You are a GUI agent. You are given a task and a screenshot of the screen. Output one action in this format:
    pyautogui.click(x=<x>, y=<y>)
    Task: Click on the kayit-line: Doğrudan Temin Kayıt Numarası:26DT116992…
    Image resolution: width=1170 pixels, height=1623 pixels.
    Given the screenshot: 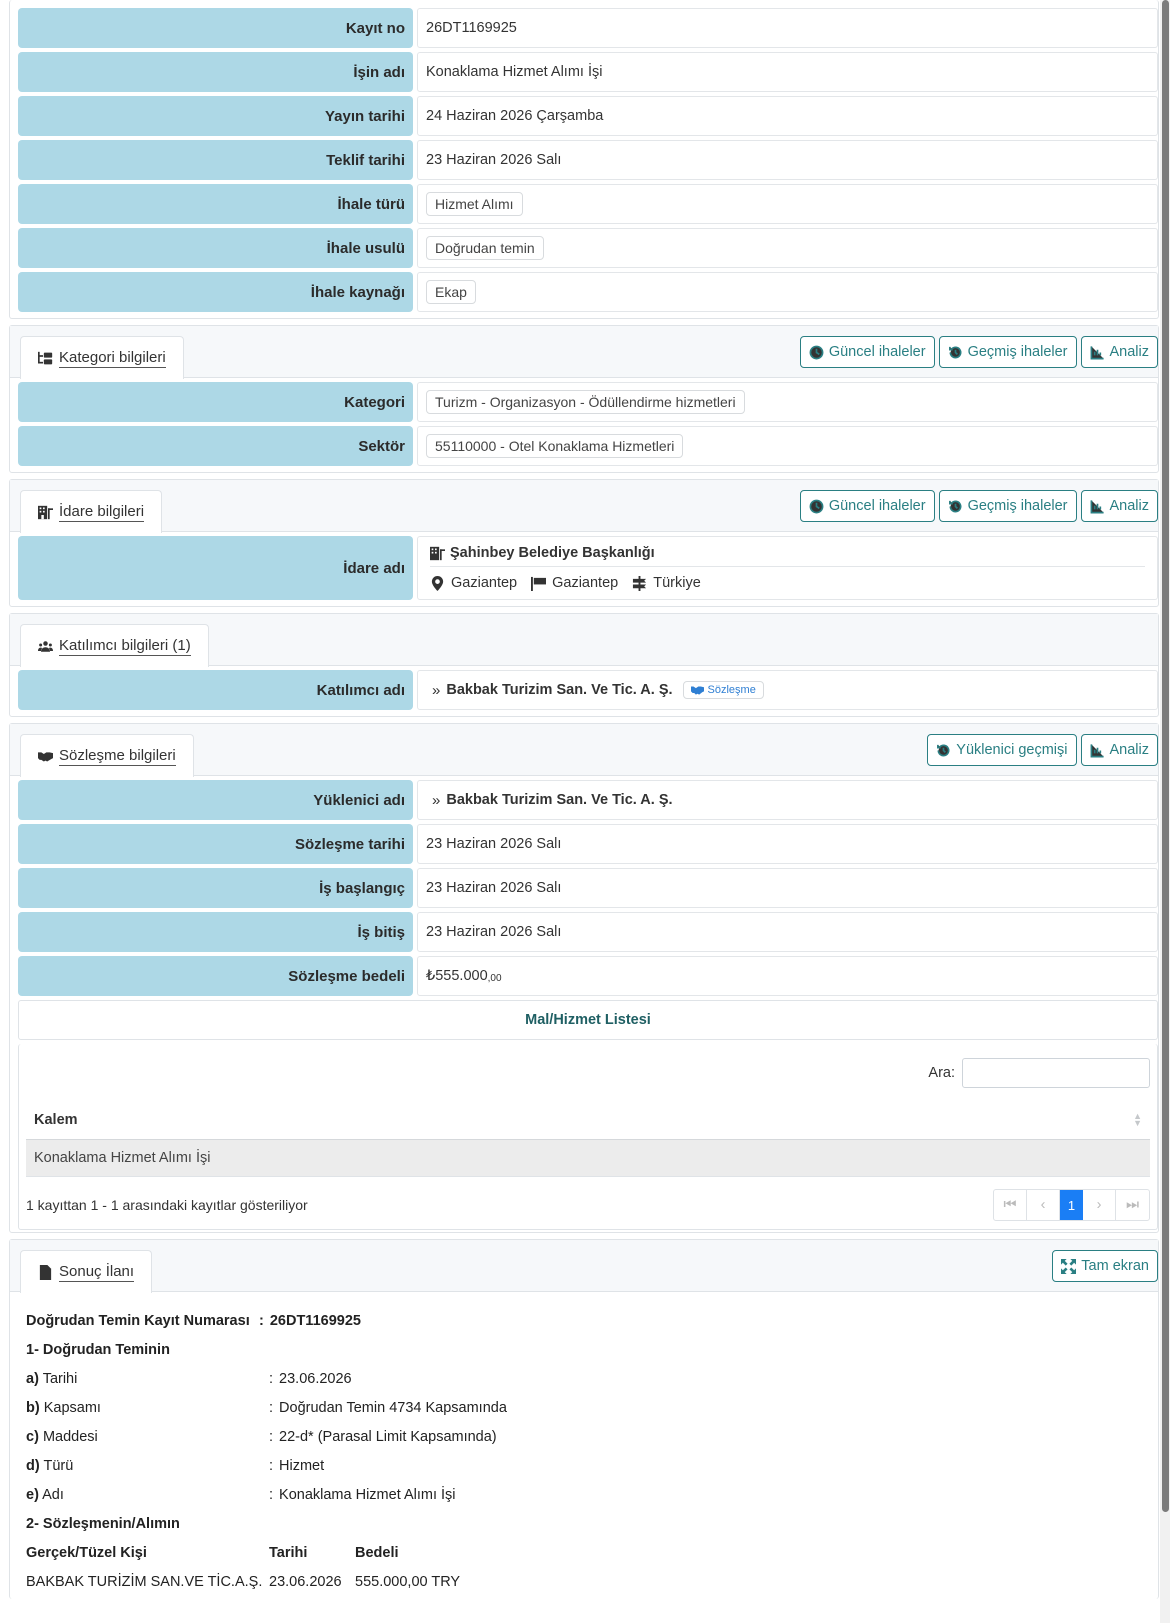 What is the action you would take?
    pyautogui.click(x=193, y=1320)
    